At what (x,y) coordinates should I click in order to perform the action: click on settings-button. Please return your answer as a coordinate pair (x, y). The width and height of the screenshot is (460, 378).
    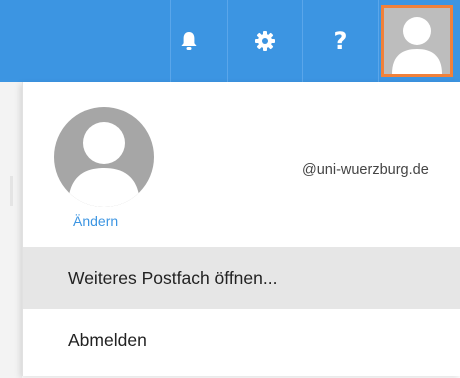
    Looking at the image, I should click on (264, 41).